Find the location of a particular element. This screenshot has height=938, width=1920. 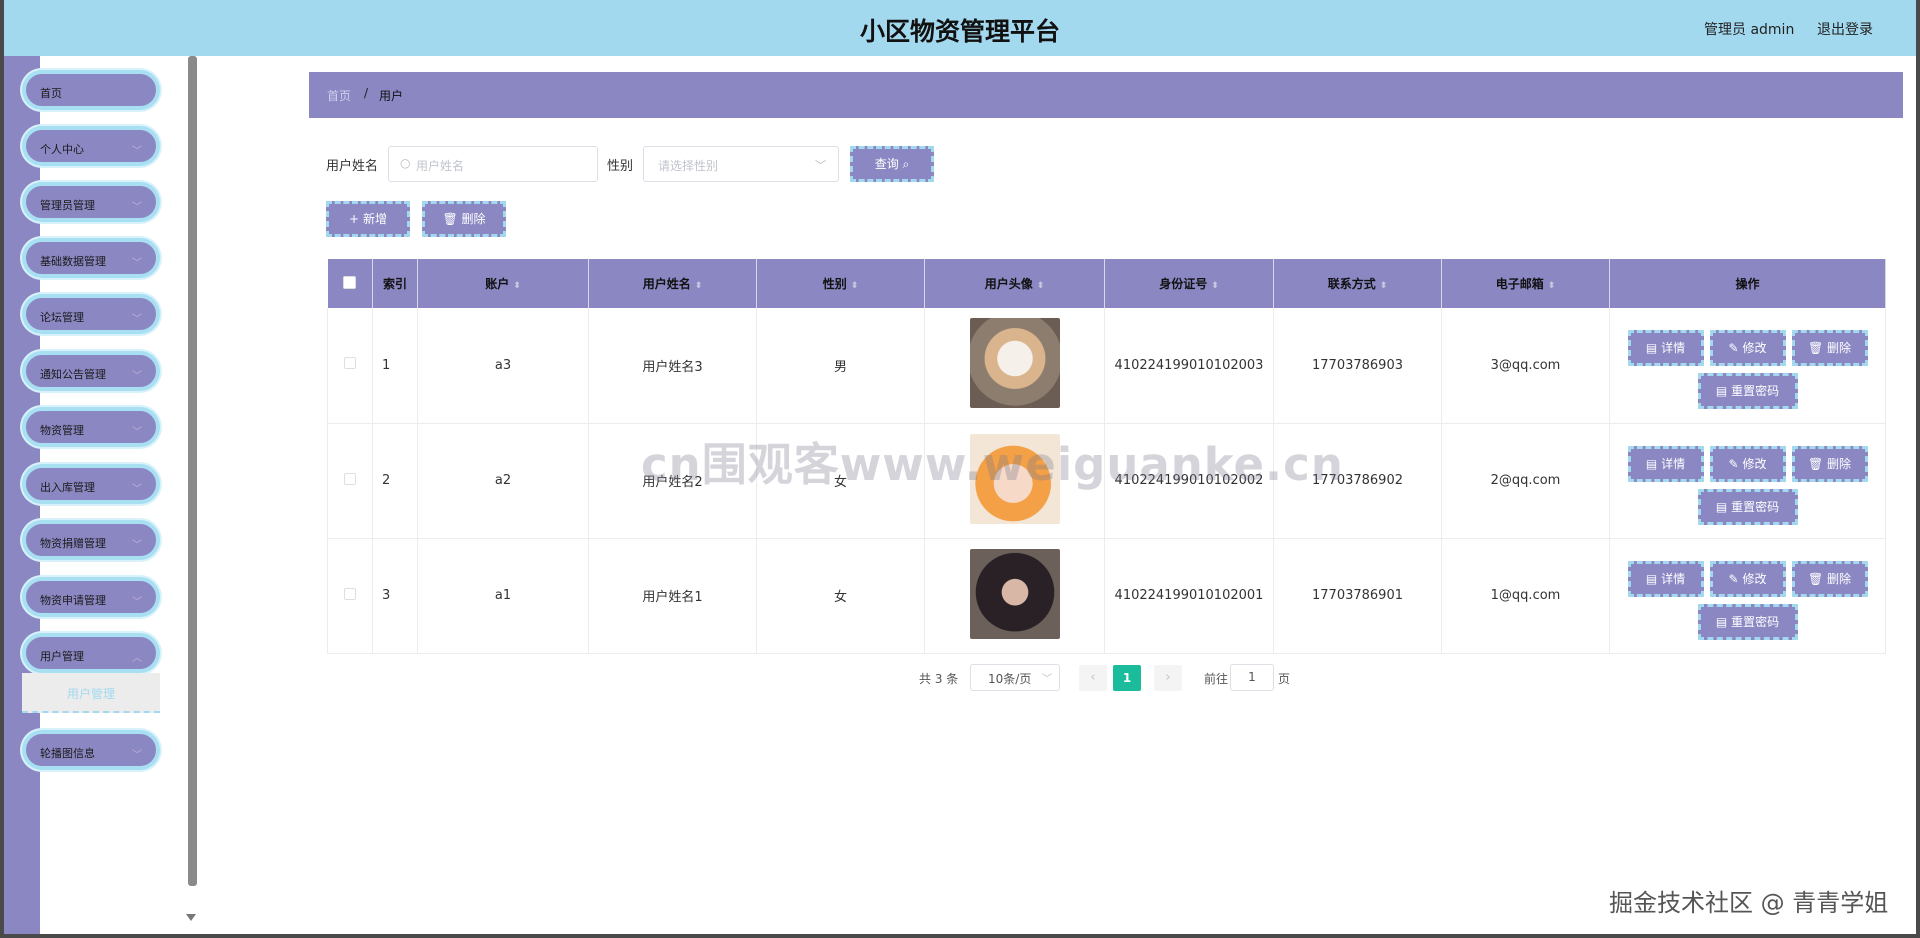

gender-placeholder: 请选择性别 is located at coordinates (688, 166).